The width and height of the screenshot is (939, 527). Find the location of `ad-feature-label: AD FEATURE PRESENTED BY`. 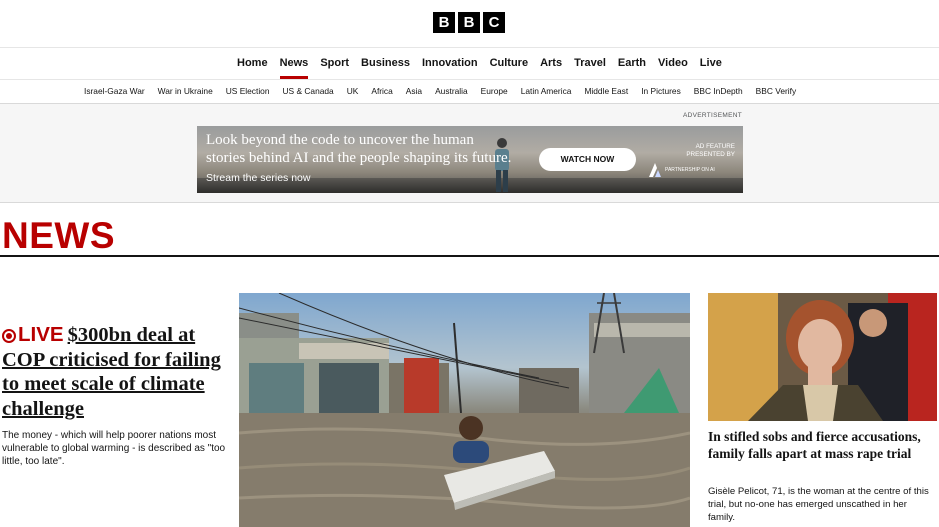

ad-feature-label: AD FEATURE PRESENTED BY is located at coordinates (710, 151).